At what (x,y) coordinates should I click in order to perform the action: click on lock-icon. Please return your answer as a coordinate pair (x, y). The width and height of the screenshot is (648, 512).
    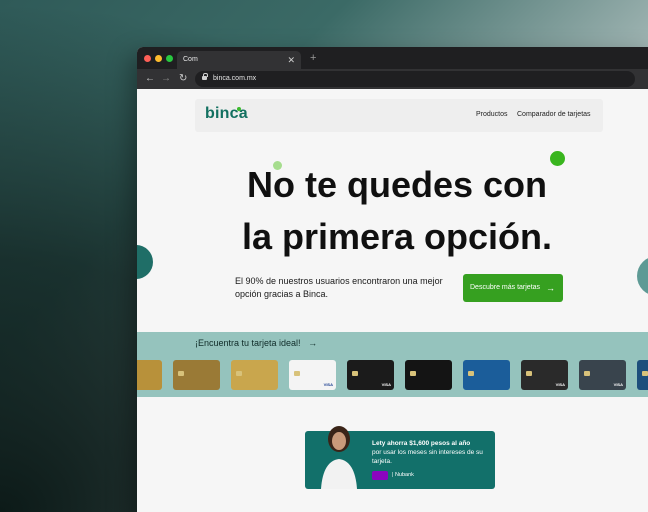
    Looking at the image, I should click on (205, 76).